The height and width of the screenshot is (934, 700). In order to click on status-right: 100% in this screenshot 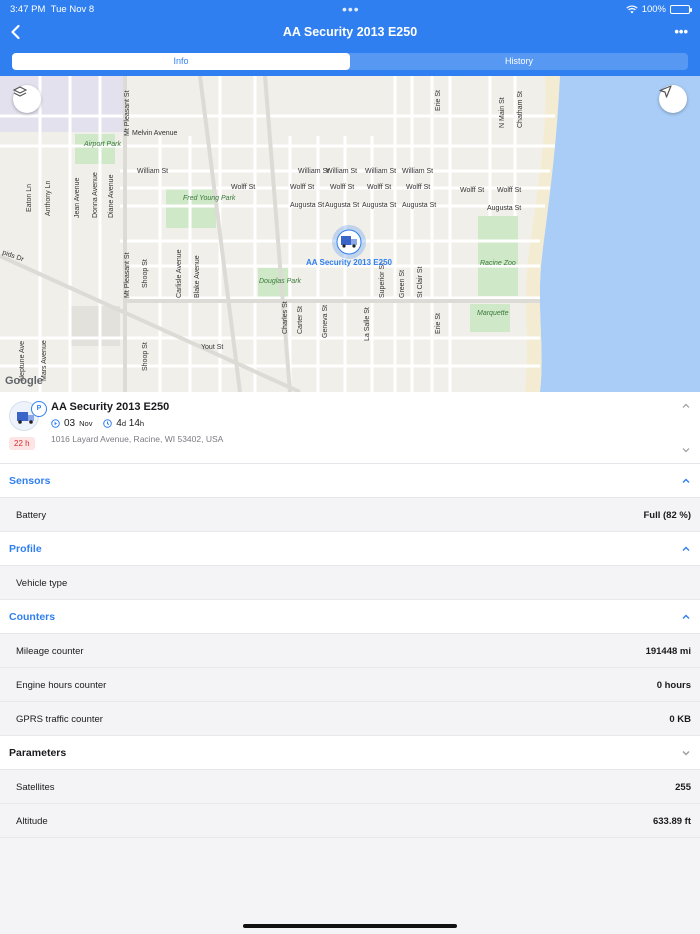, I will do `click(659, 9)`.